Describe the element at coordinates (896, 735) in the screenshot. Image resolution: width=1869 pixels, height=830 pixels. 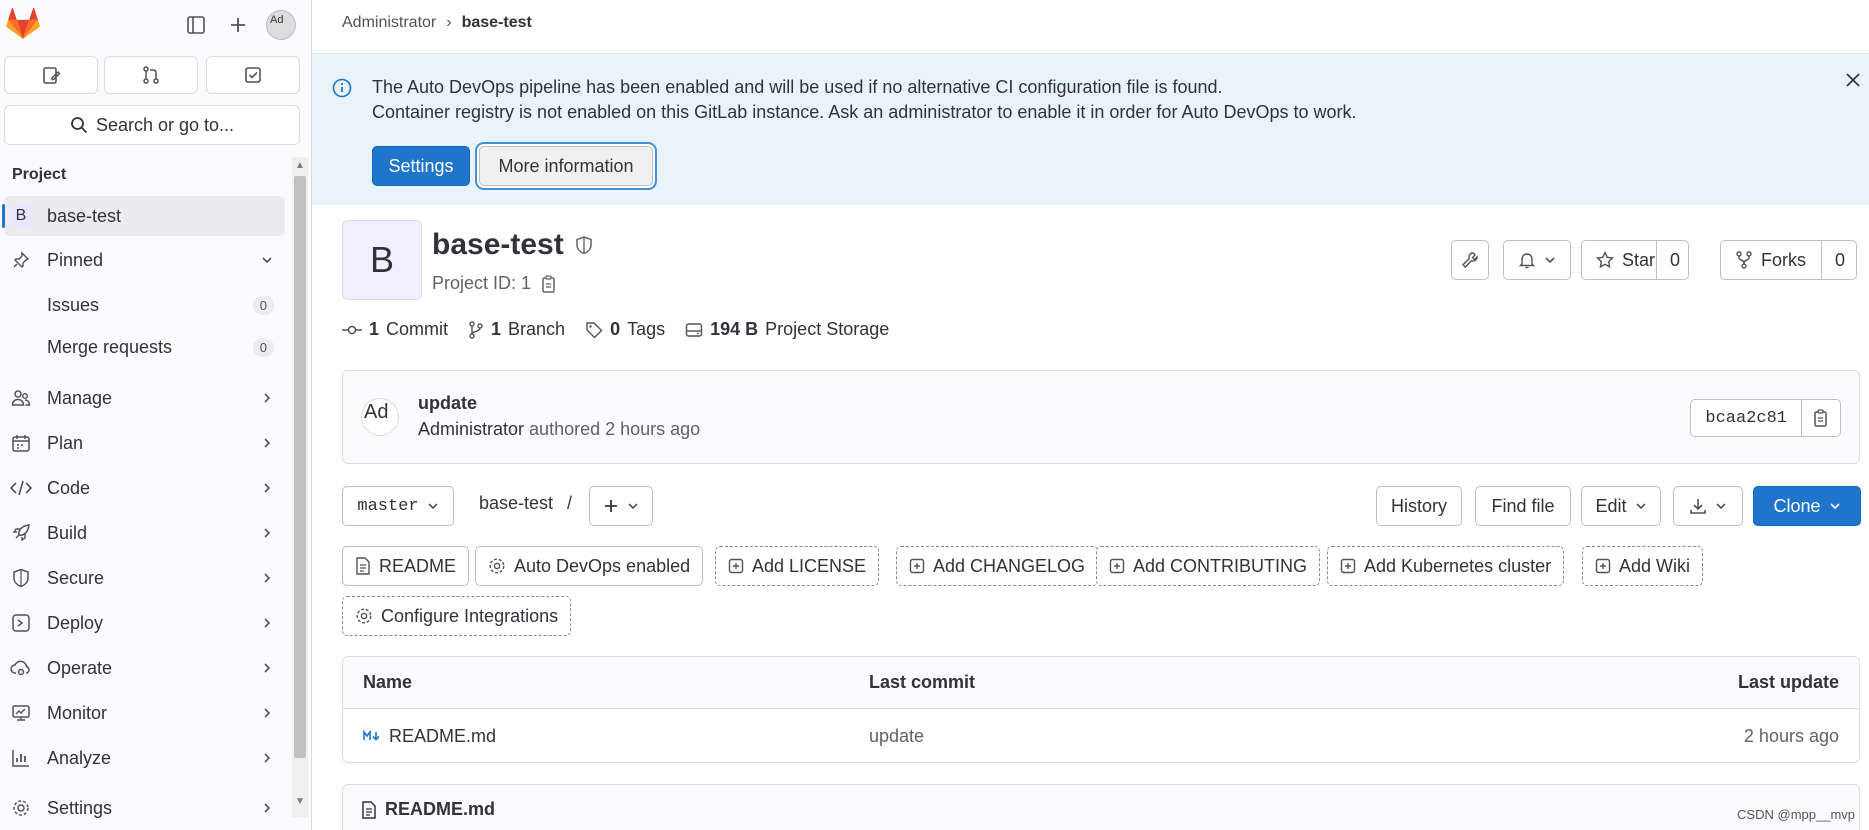
I see `file-last-commit-link: update` at that location.